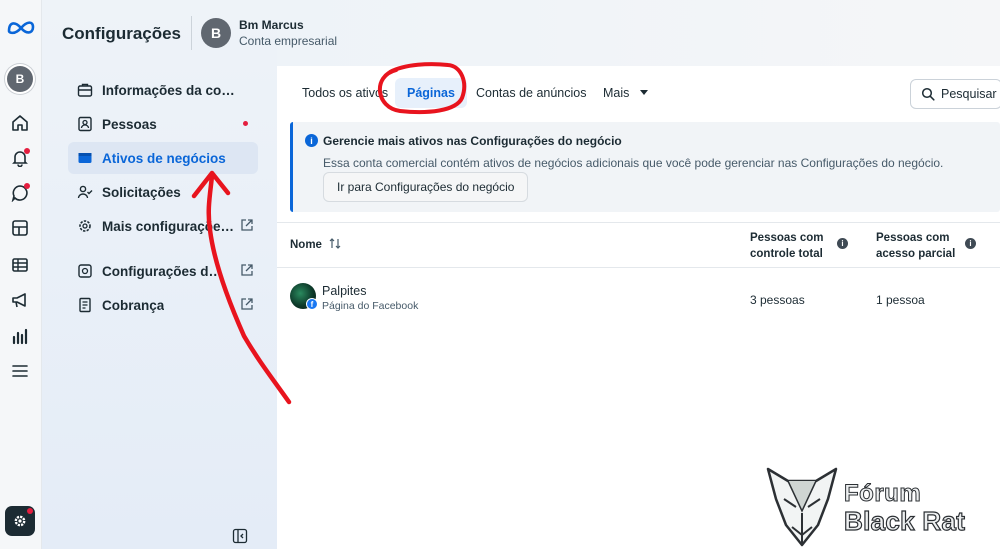 This screenshot has width=1000, height=549. Describe the element at coordinates (20, 300) in the screenshot. I see `megaphone-icon` at that location.